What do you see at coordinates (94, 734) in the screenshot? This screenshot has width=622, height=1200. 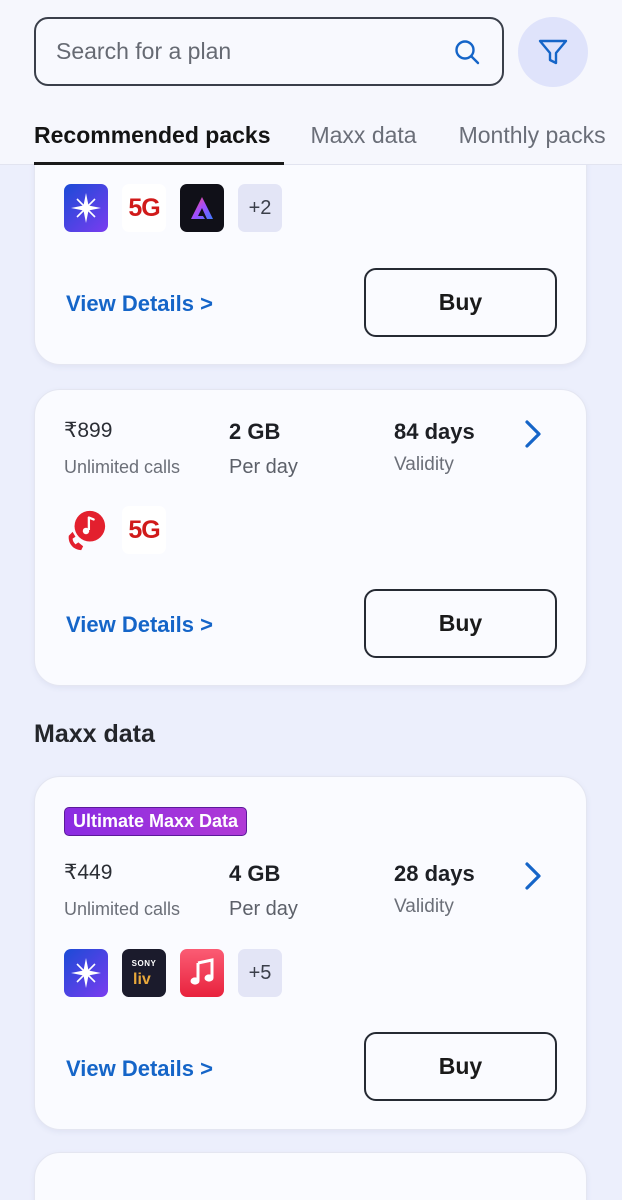 I see `section-title-maxx-data: Maxx data` at bounding box center [94, 734].